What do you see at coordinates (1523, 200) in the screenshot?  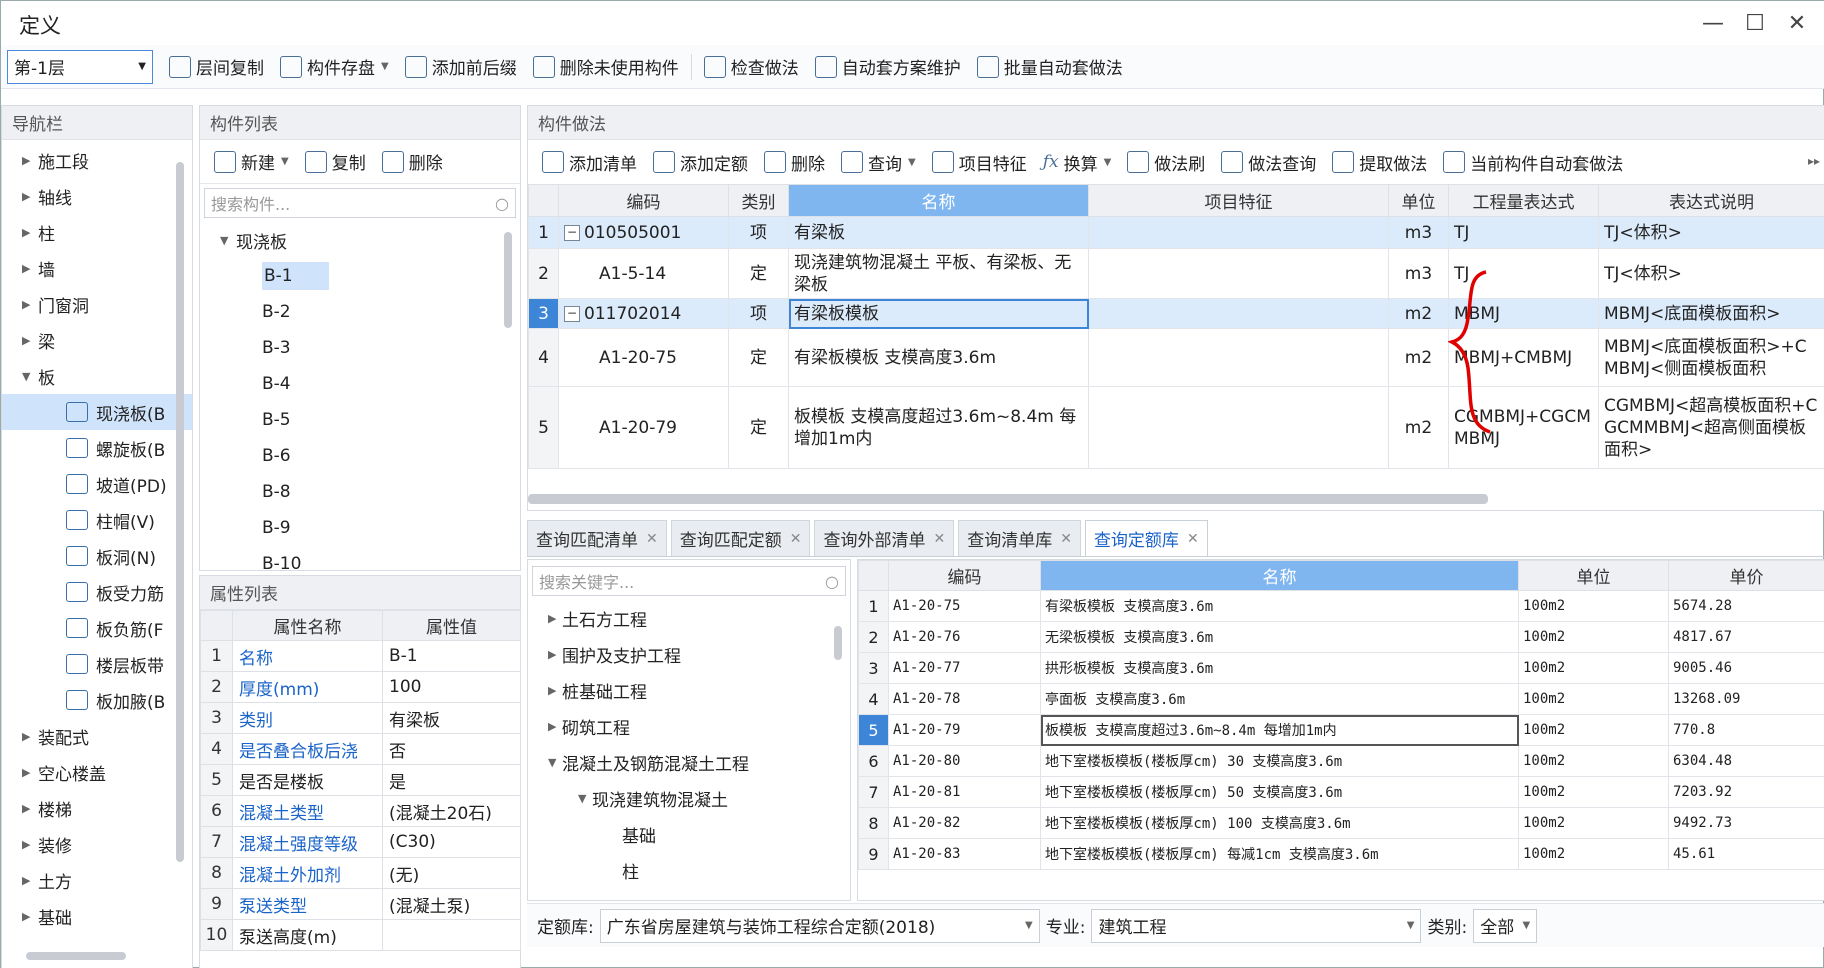 I see `col-expr-header: 工程量表达式` at bounding box center [1523, 200].